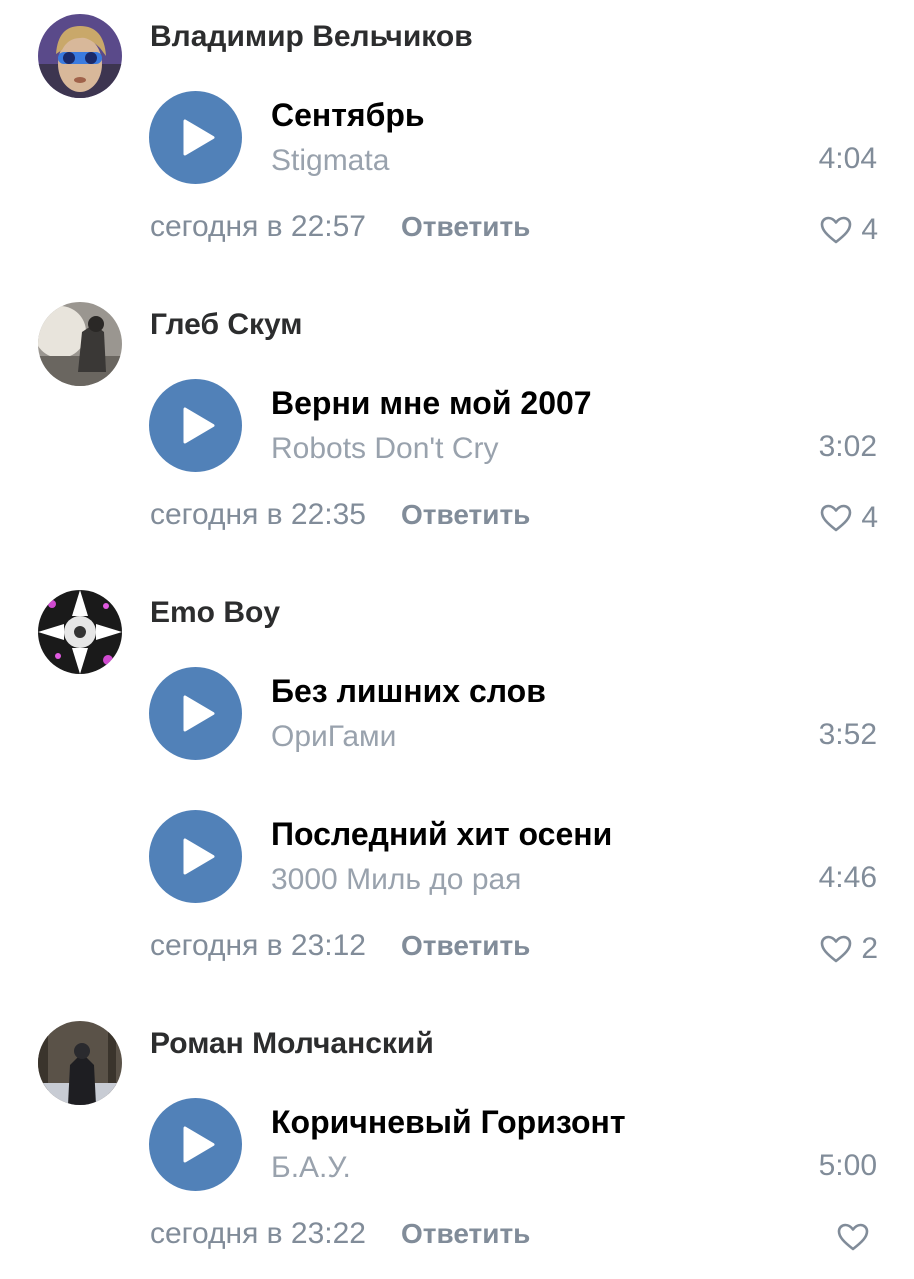 The image size is (914, 1279). What do you see at coordinates (442, 834) in the screenshot?
I see `track-title: Последний хит осени` at bounding box center [442, 834].